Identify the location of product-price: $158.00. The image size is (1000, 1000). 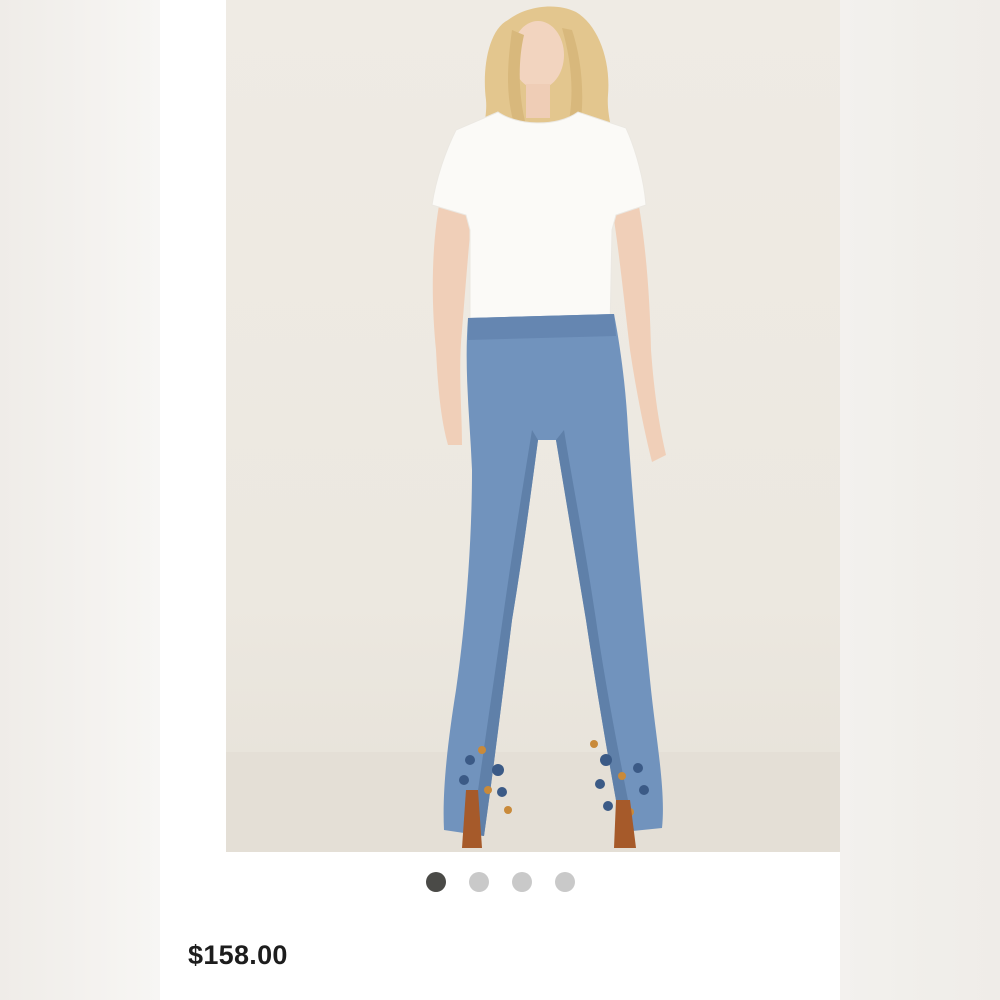
(238, 955).